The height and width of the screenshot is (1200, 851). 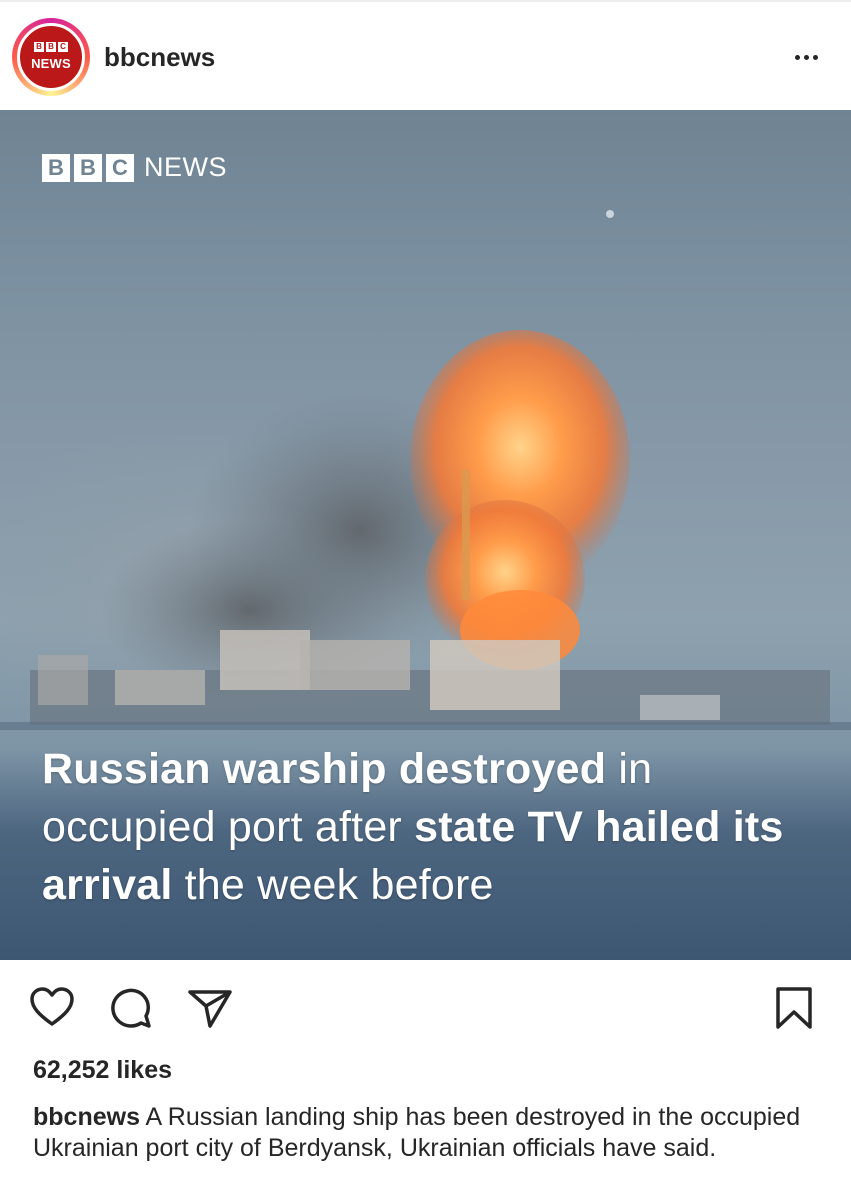 What do you see at coordinates (120, 167) in the screenshot?
I see `watermark-logo-letter: C` at bounding box center [120, 167].